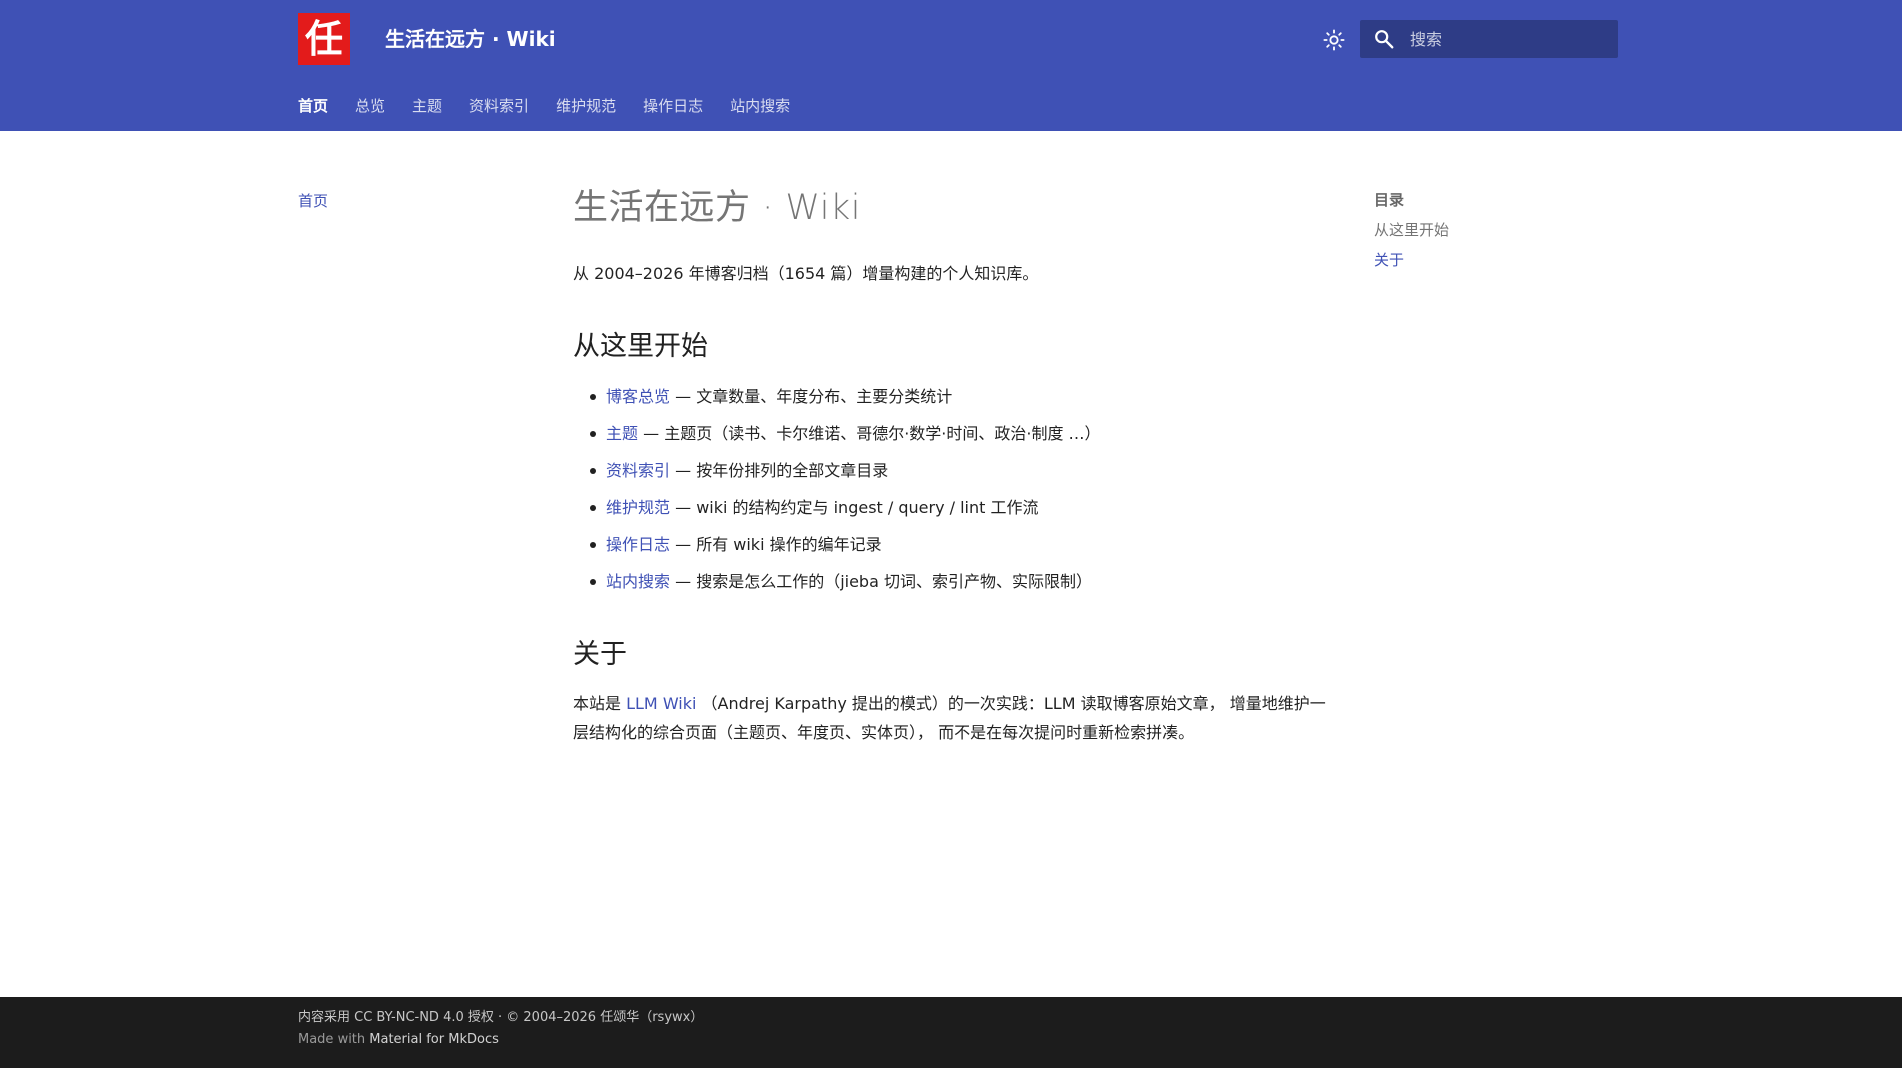 The height and width of the screenshot is (1068, 1902). What do you see at coordinates (951, 65) in the screenshot?
I see `site-header: 任 生活在远方 · Wiki 首页 总览` at bounding box center [951, 65].